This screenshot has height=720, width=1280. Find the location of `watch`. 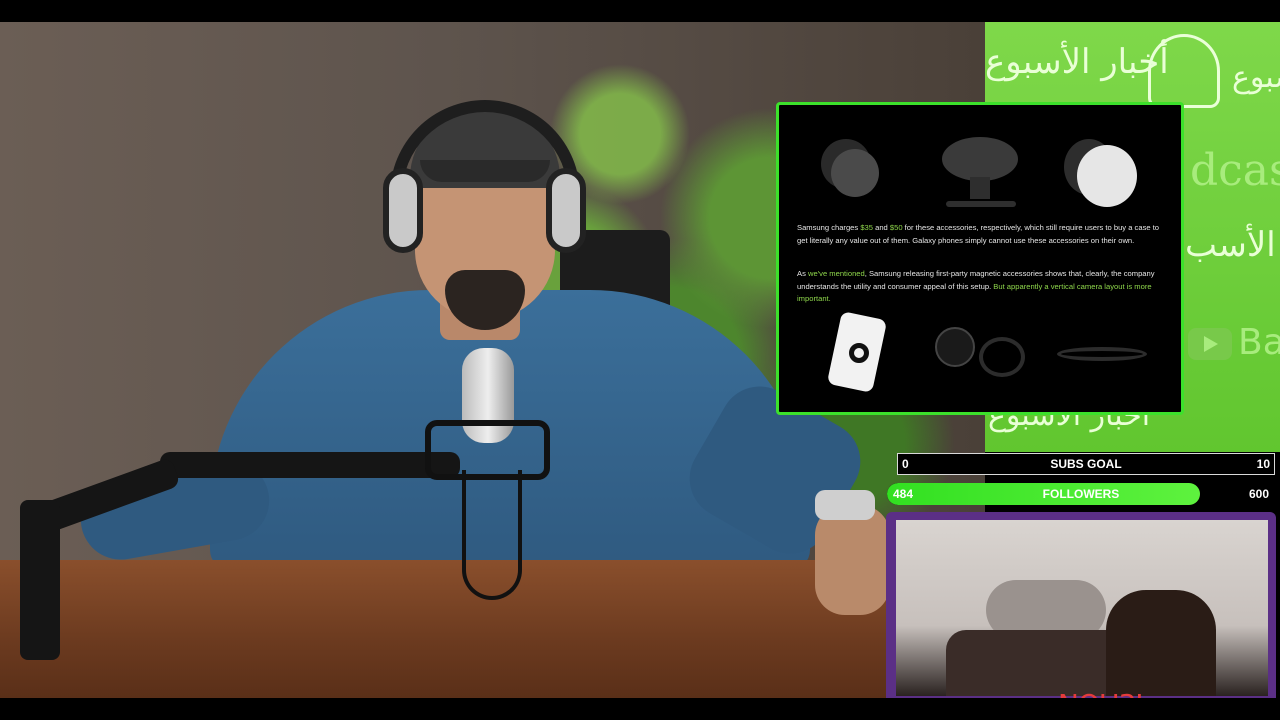

watch is located at coordinates (845, 505).